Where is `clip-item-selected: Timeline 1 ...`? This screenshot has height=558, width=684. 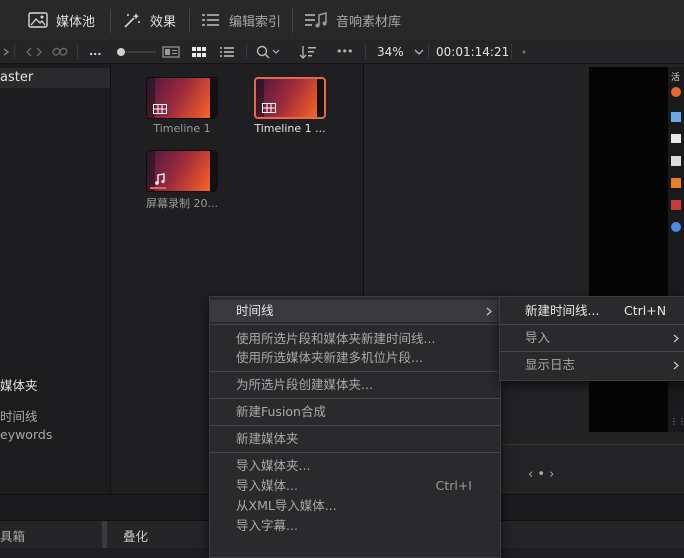 clip-item-selected: Timeline 1 ... is located at coordinates (290, 106).